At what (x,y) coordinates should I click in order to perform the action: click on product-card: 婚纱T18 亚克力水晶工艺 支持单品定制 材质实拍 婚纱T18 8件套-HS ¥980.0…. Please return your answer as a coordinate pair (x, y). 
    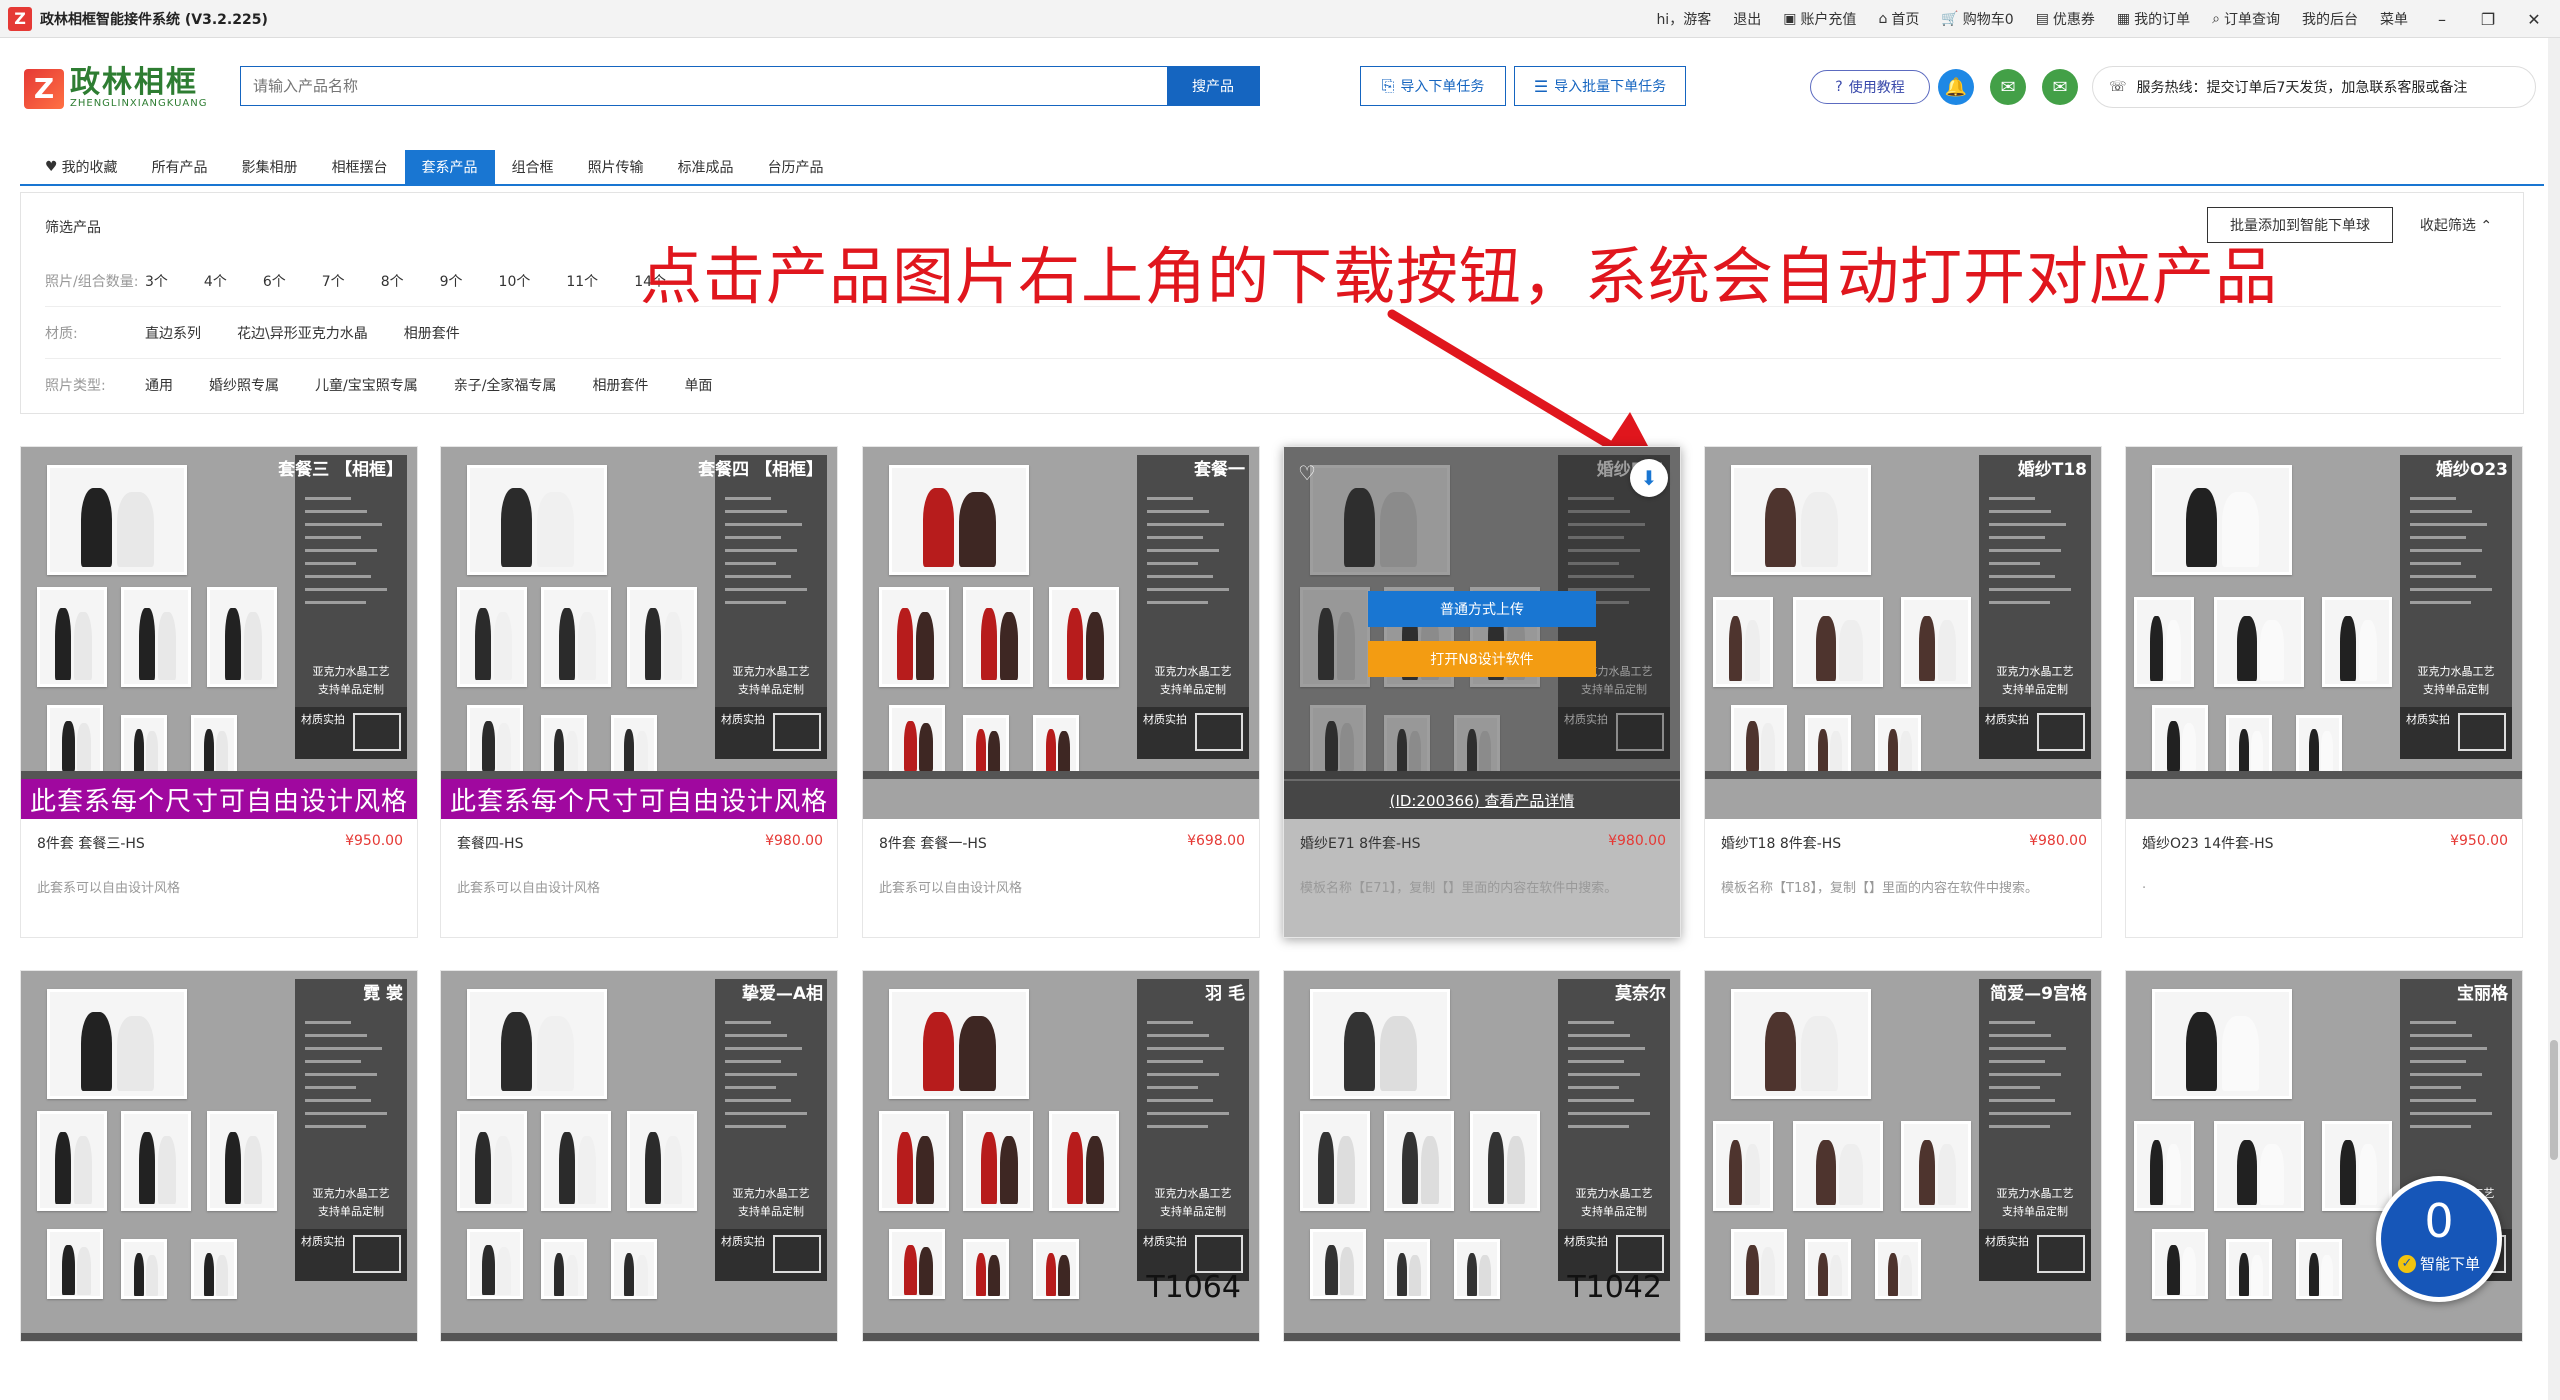
    Looking at the image, I should click on (1903, 692).